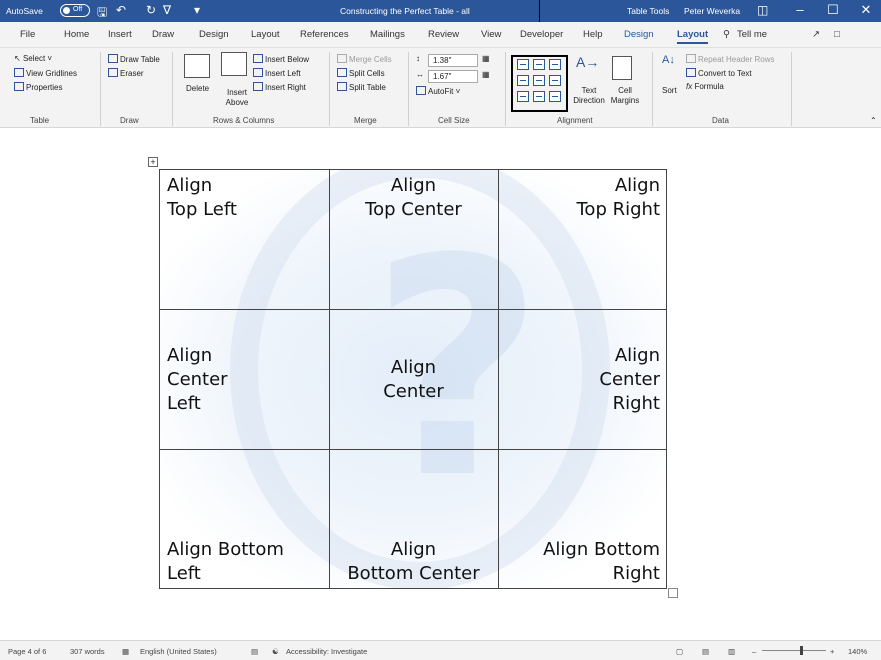 Image resolution: width=881 pixels, height=660 pixels. I want to click on group-data-label: Data, so click(720, 120).